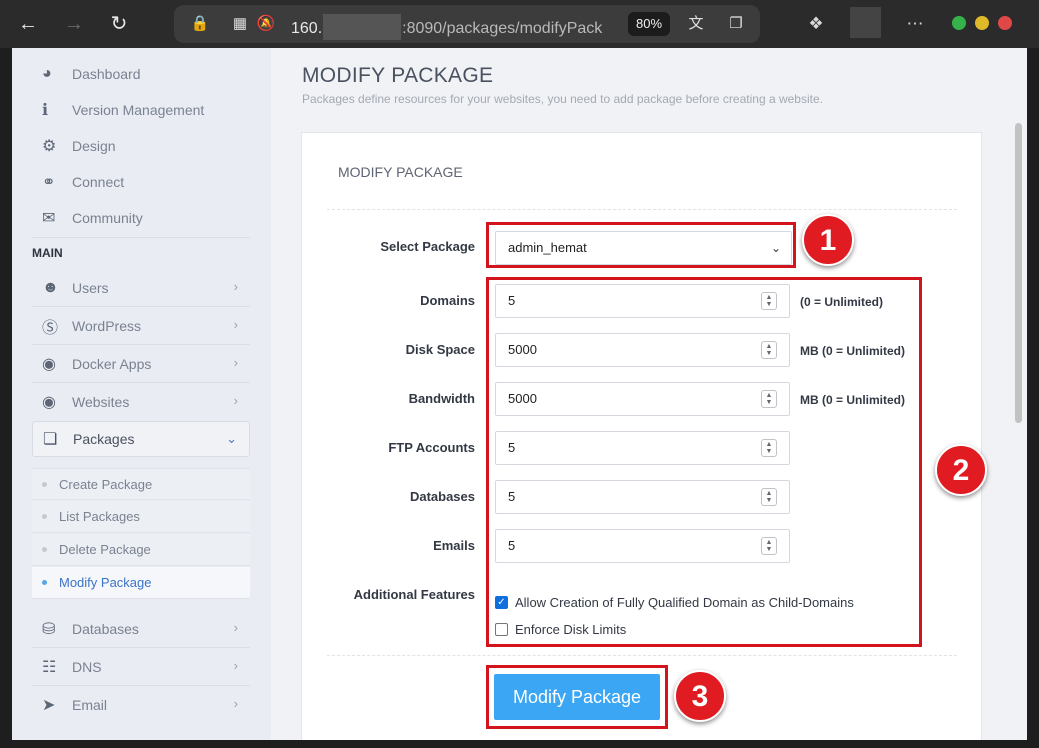 This screenshot has width=1039, height=748. I want to click on profile-avatar, so click(865, 22).